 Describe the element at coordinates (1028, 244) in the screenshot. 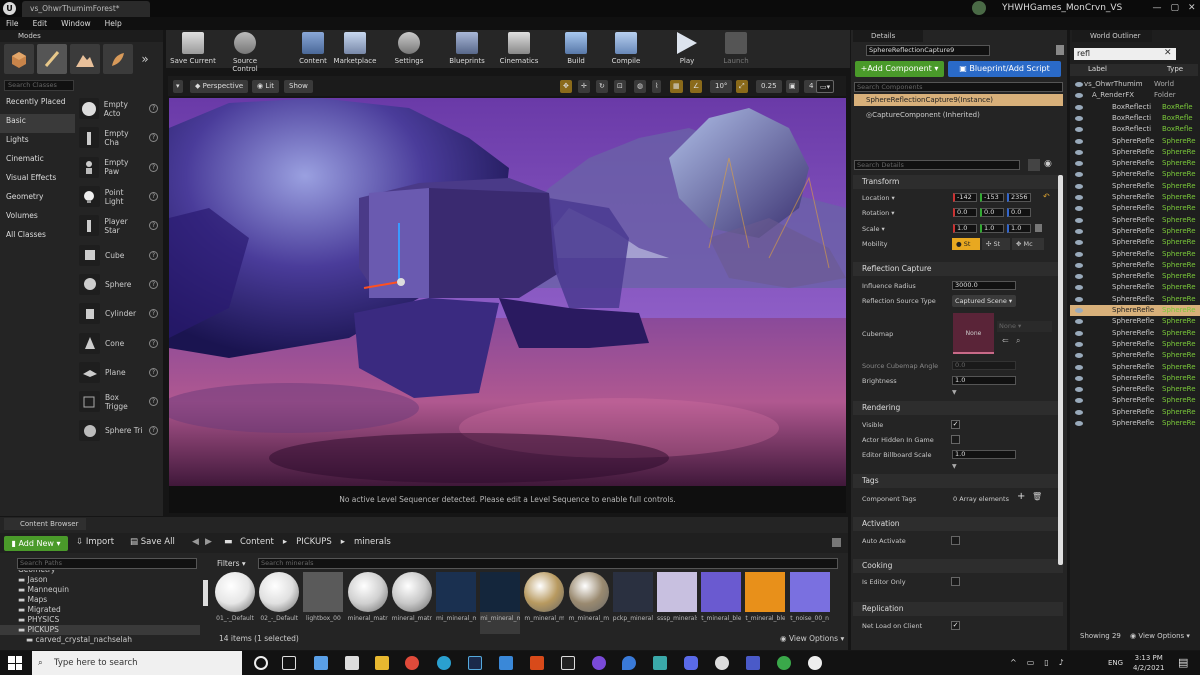

I see `mobility-movable-button: ✥ Mc` at that location.